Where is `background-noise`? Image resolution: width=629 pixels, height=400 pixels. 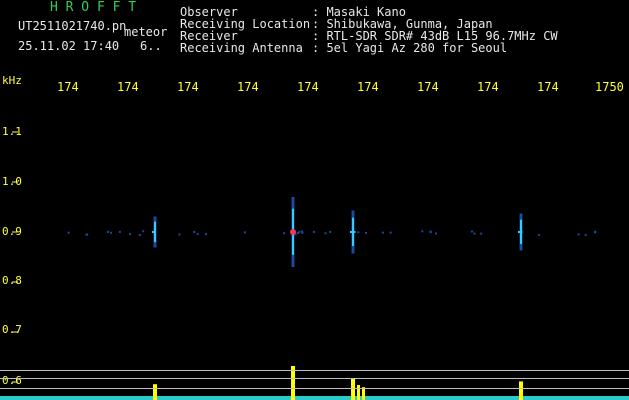 background-noise is located at coordinates (332, 233).